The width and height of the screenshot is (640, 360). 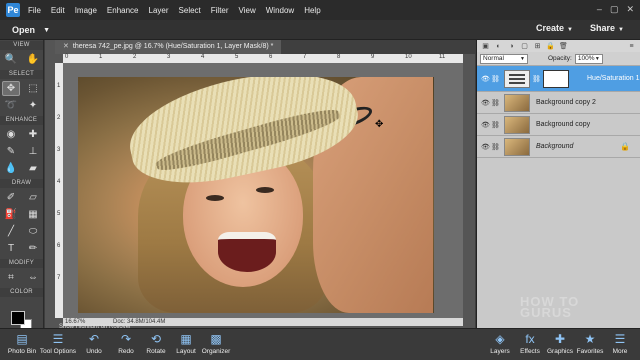 What do you see at coordinates (566, 102) in the screenshot?
I see `layer-name: Background copy 2` at bounding box center [566, 102].